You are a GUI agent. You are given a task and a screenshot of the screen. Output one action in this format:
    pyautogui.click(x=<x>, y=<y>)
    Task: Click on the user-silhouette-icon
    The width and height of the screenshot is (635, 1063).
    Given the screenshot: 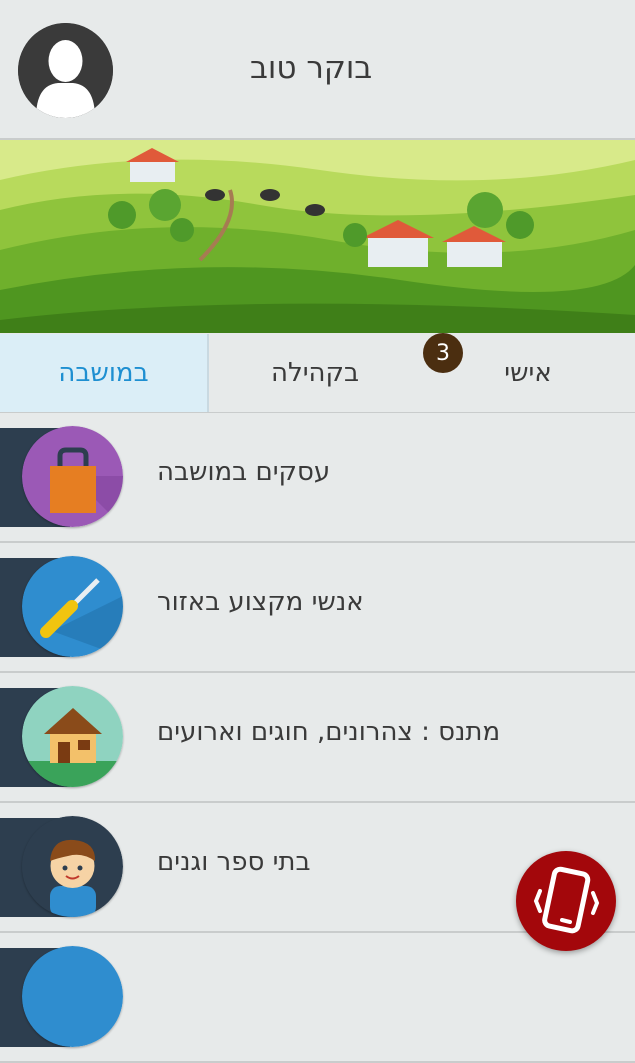 What is the action you would take?
    pyautogui.click(x=65, y=70)
    